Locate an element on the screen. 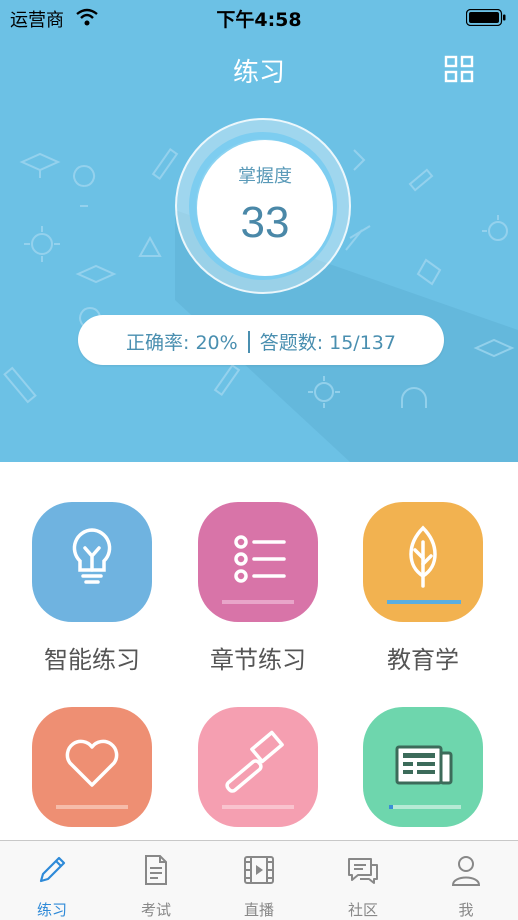 Image resolution: width=518 pixels, height=920 pixels. tab-live: 直播 is located at coordinates (259, 880).